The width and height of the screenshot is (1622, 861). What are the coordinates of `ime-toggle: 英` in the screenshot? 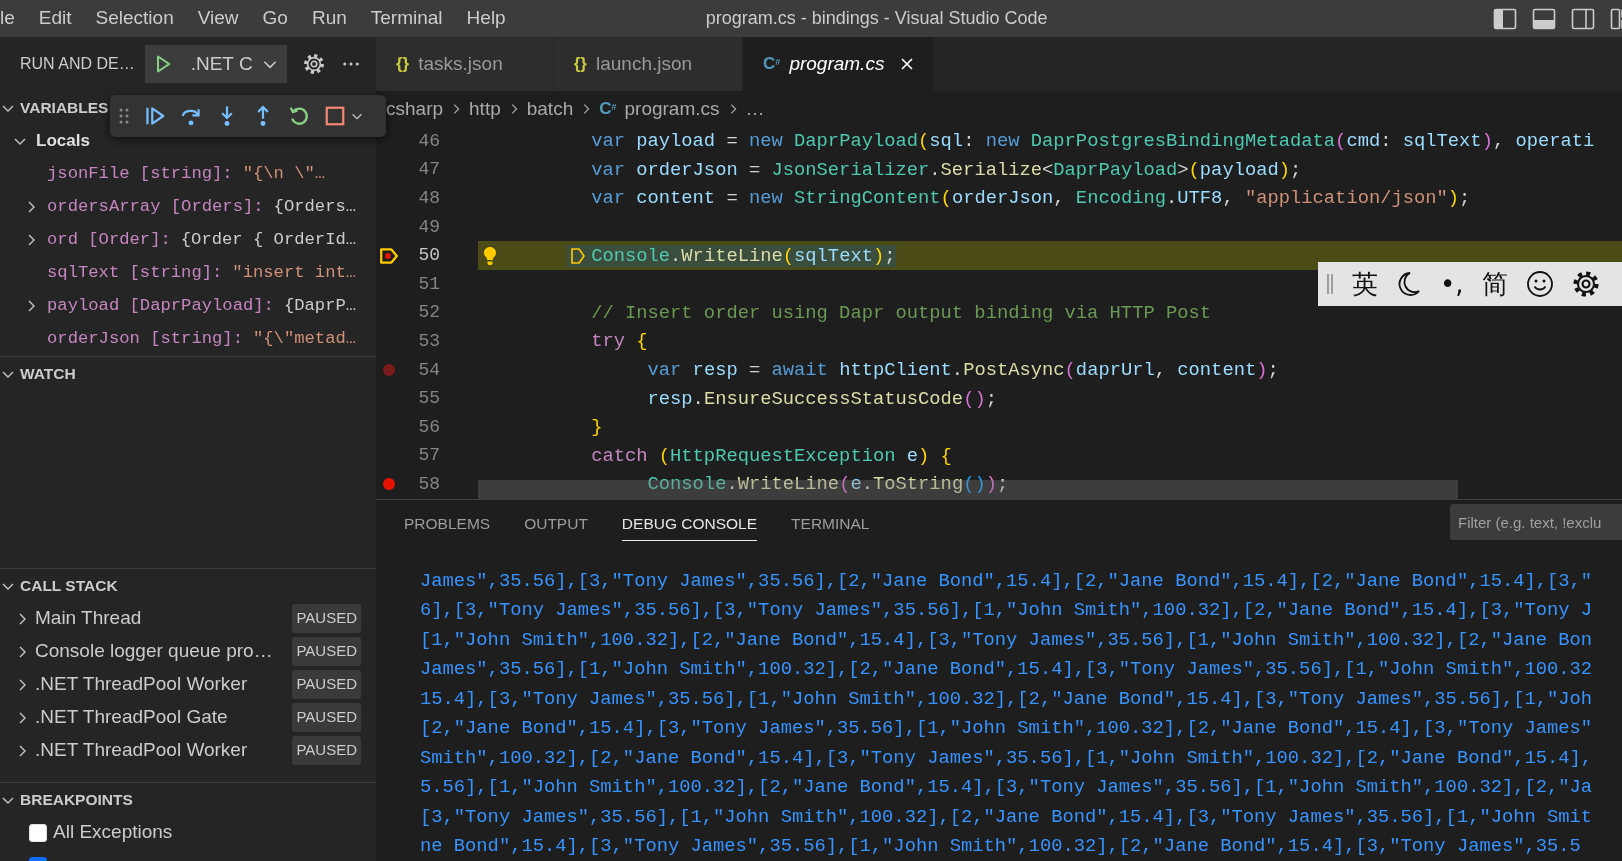 It's located at (1365, 284).